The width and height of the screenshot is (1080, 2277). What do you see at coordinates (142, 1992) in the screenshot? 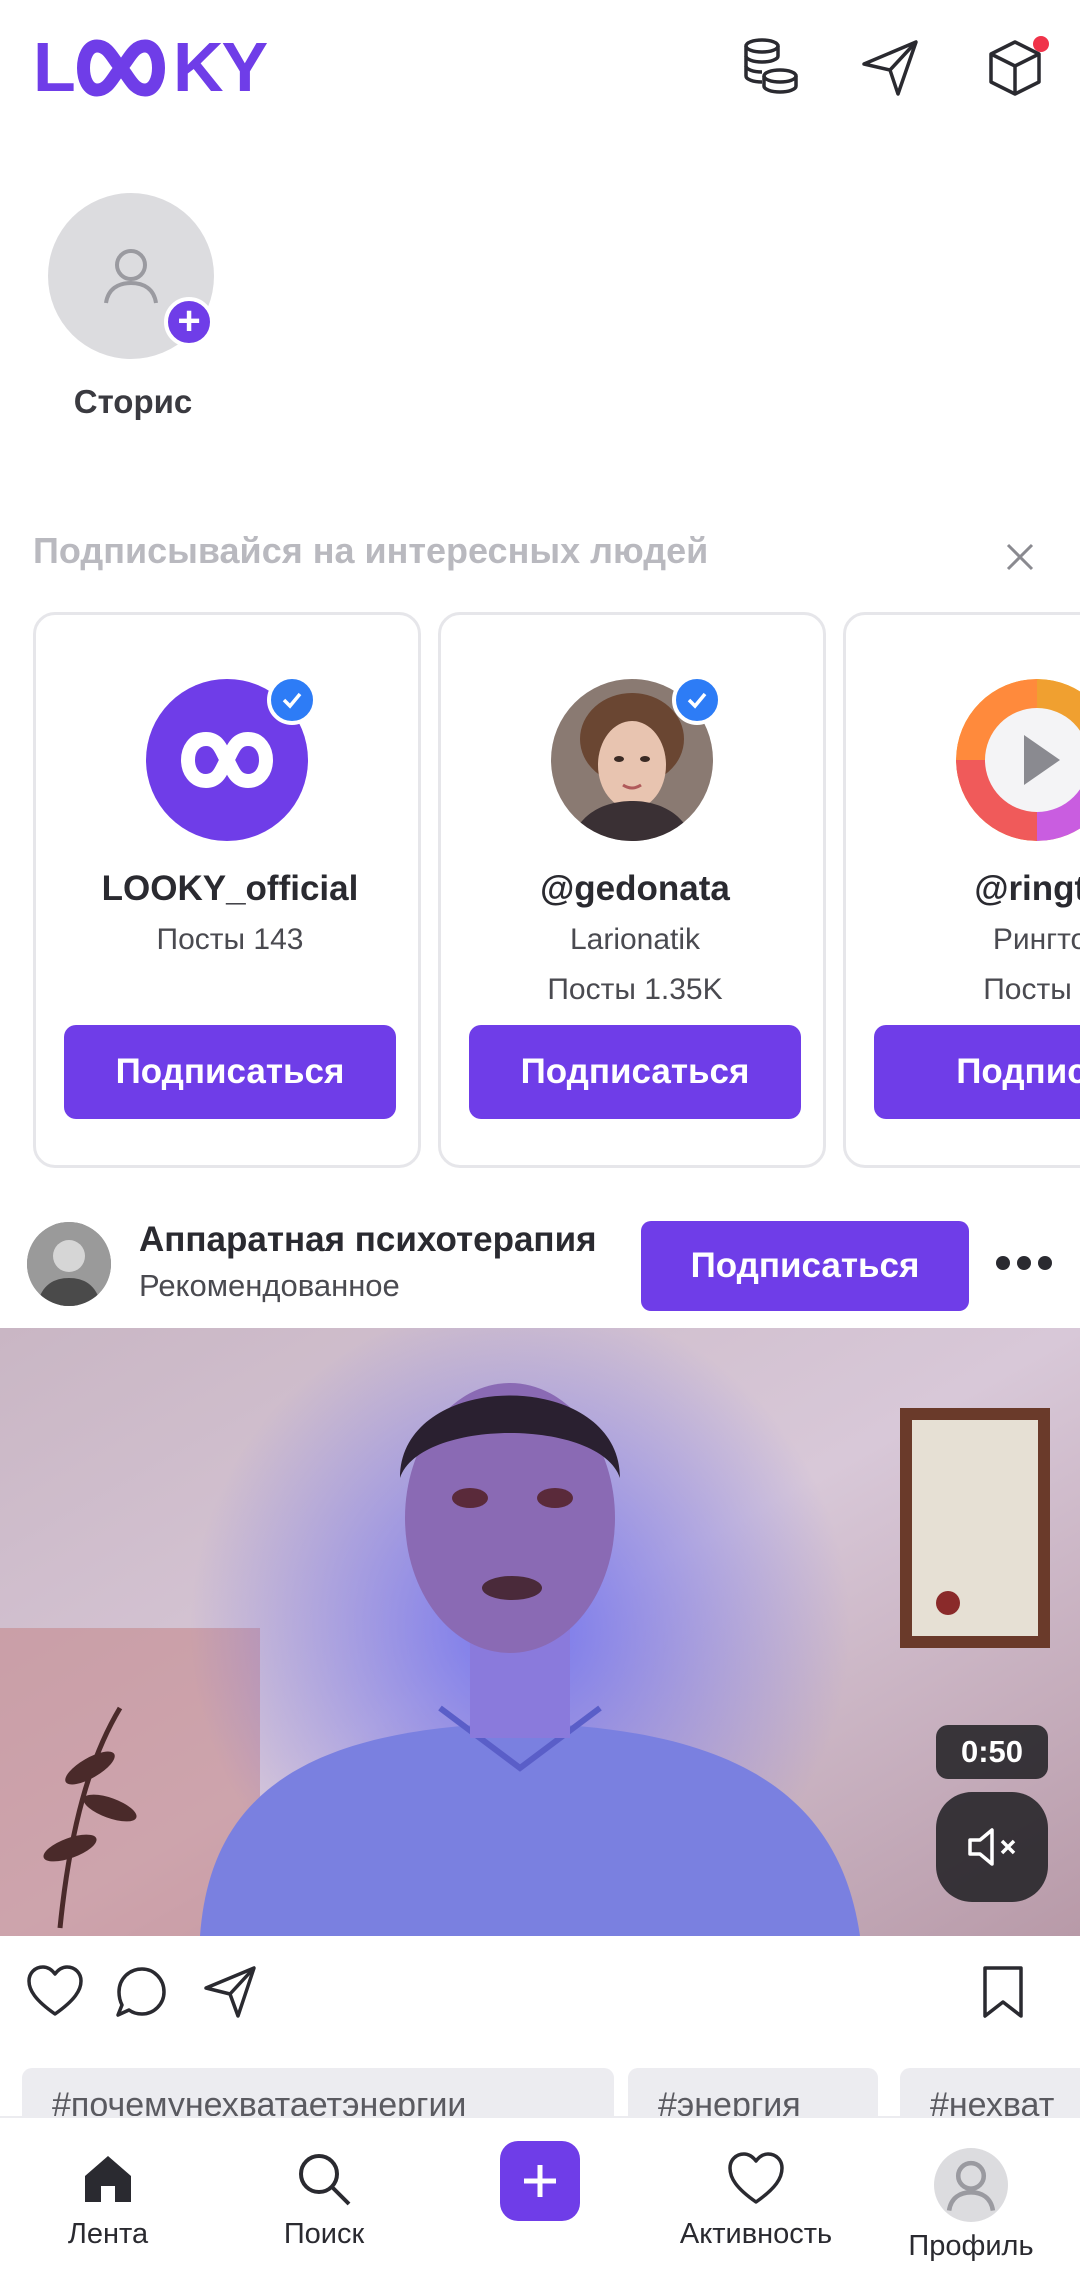
I see `comment-icon` at bounding box center [142, 1992].